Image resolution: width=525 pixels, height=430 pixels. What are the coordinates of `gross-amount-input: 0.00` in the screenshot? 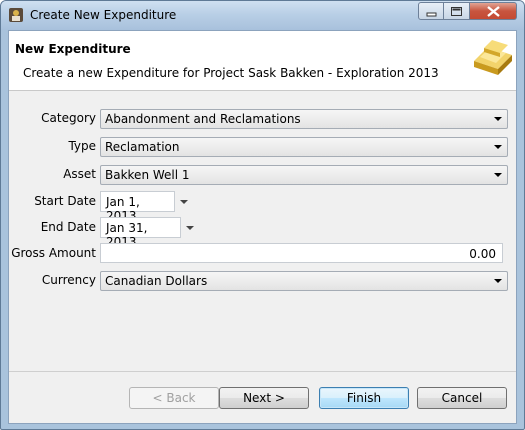 It's located at (301, 253).